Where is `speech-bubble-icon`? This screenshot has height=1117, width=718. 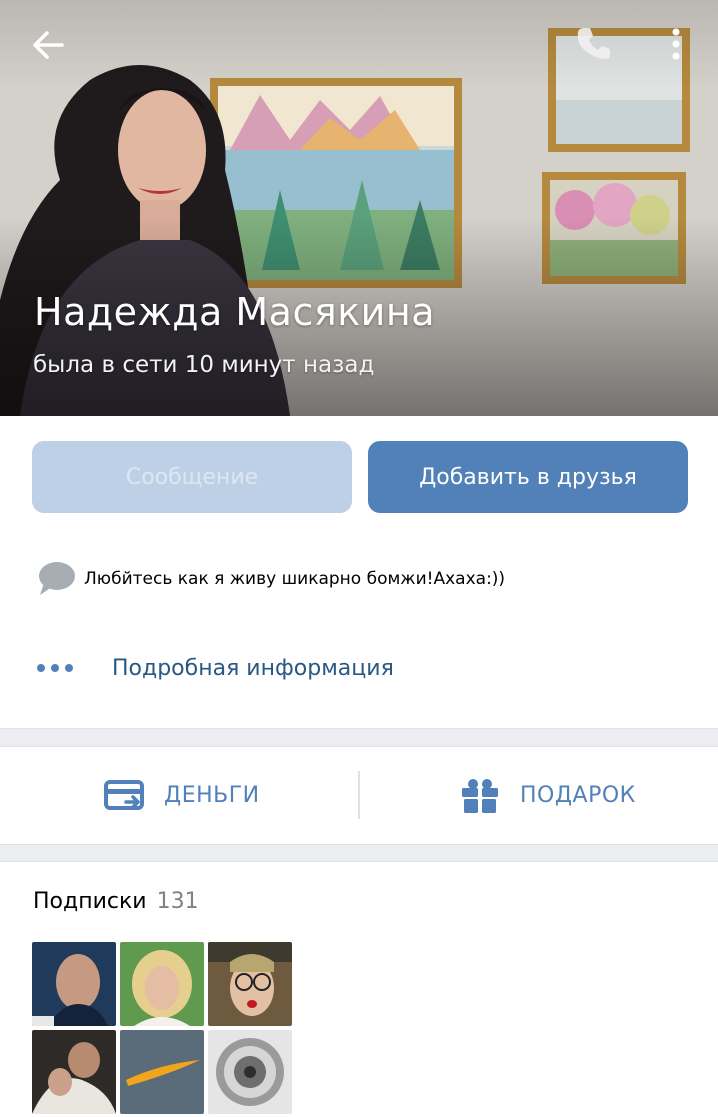
speech-bubble-icon is located at coordinates (57, 578).